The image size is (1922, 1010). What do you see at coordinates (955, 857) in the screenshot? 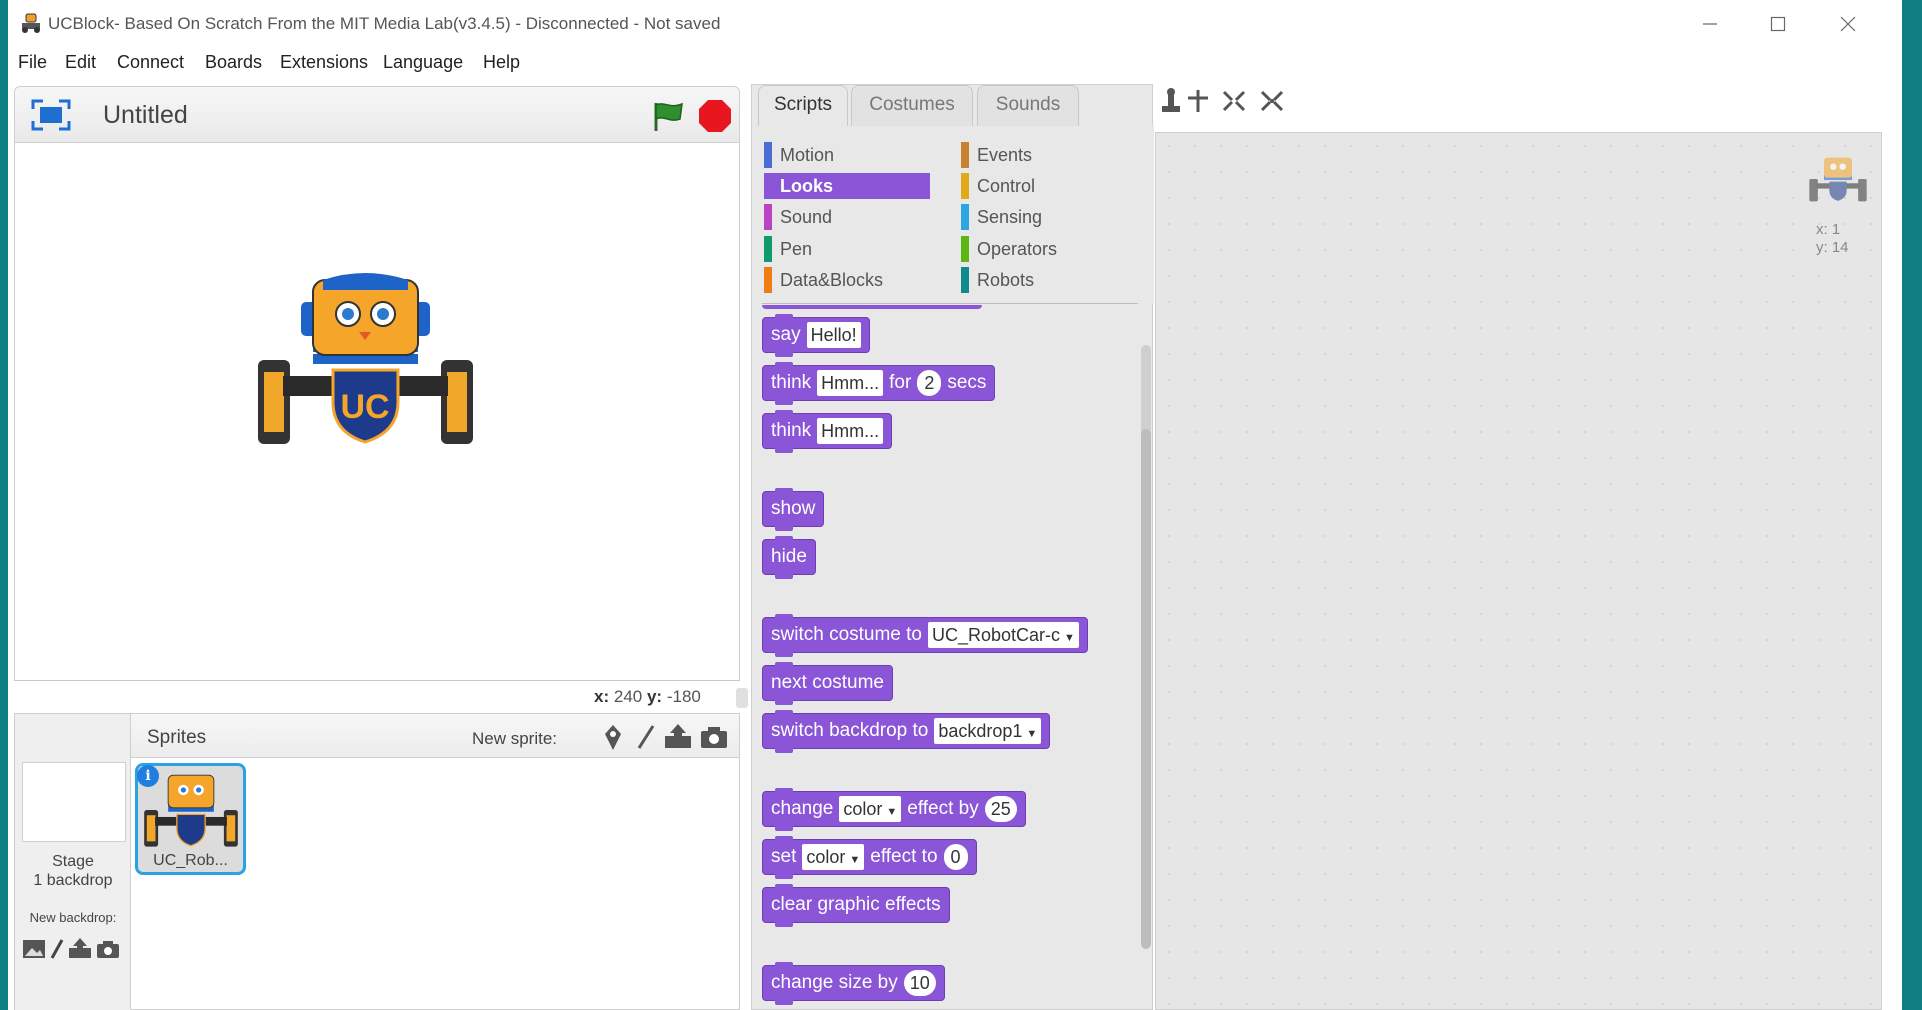
I see `effect-set-input: 0` at bounding box center [955, 857].